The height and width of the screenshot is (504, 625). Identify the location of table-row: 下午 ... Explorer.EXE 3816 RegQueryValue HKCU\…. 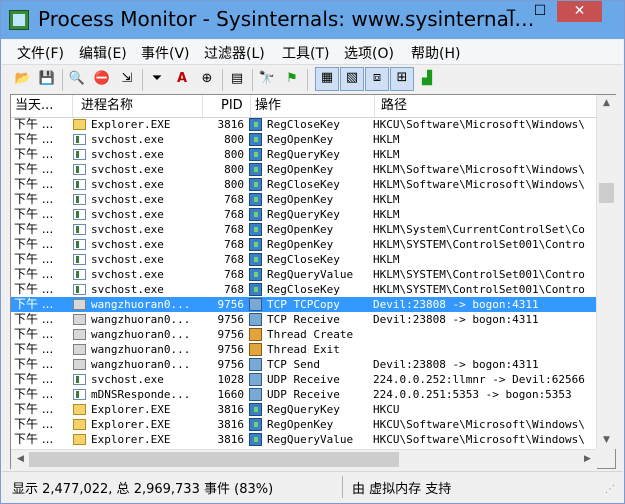
(304, 439).